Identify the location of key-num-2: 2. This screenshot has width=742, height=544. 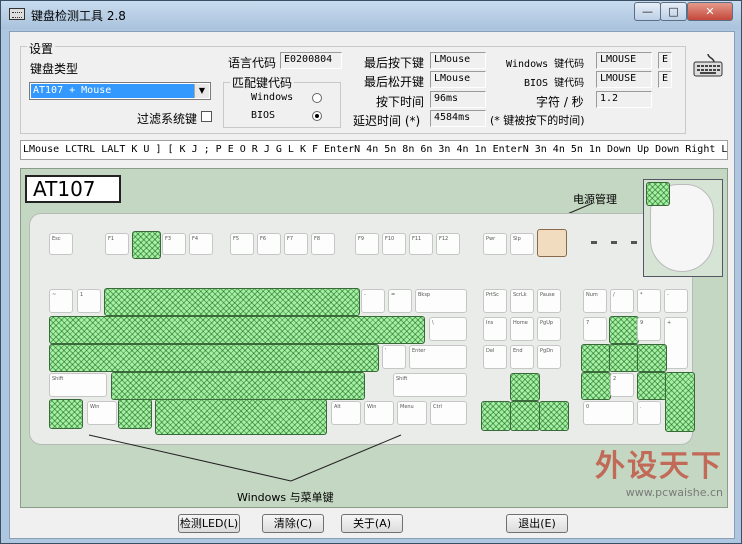
(622, 385).